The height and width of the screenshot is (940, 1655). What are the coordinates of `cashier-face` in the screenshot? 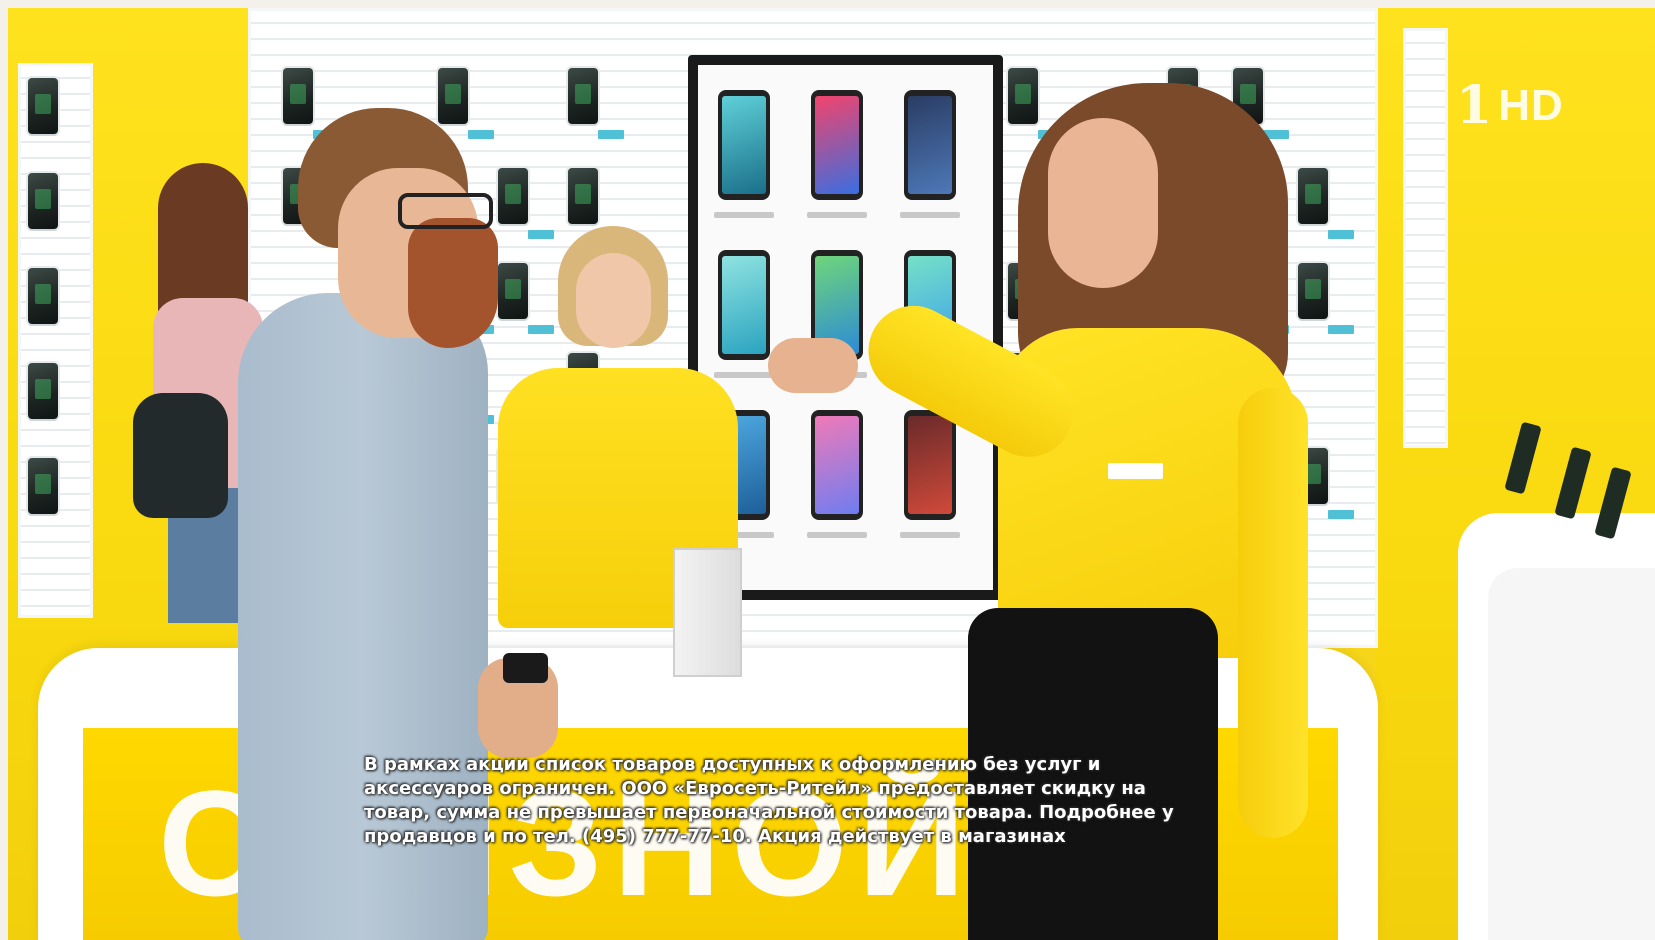 It's located at (613, 300).